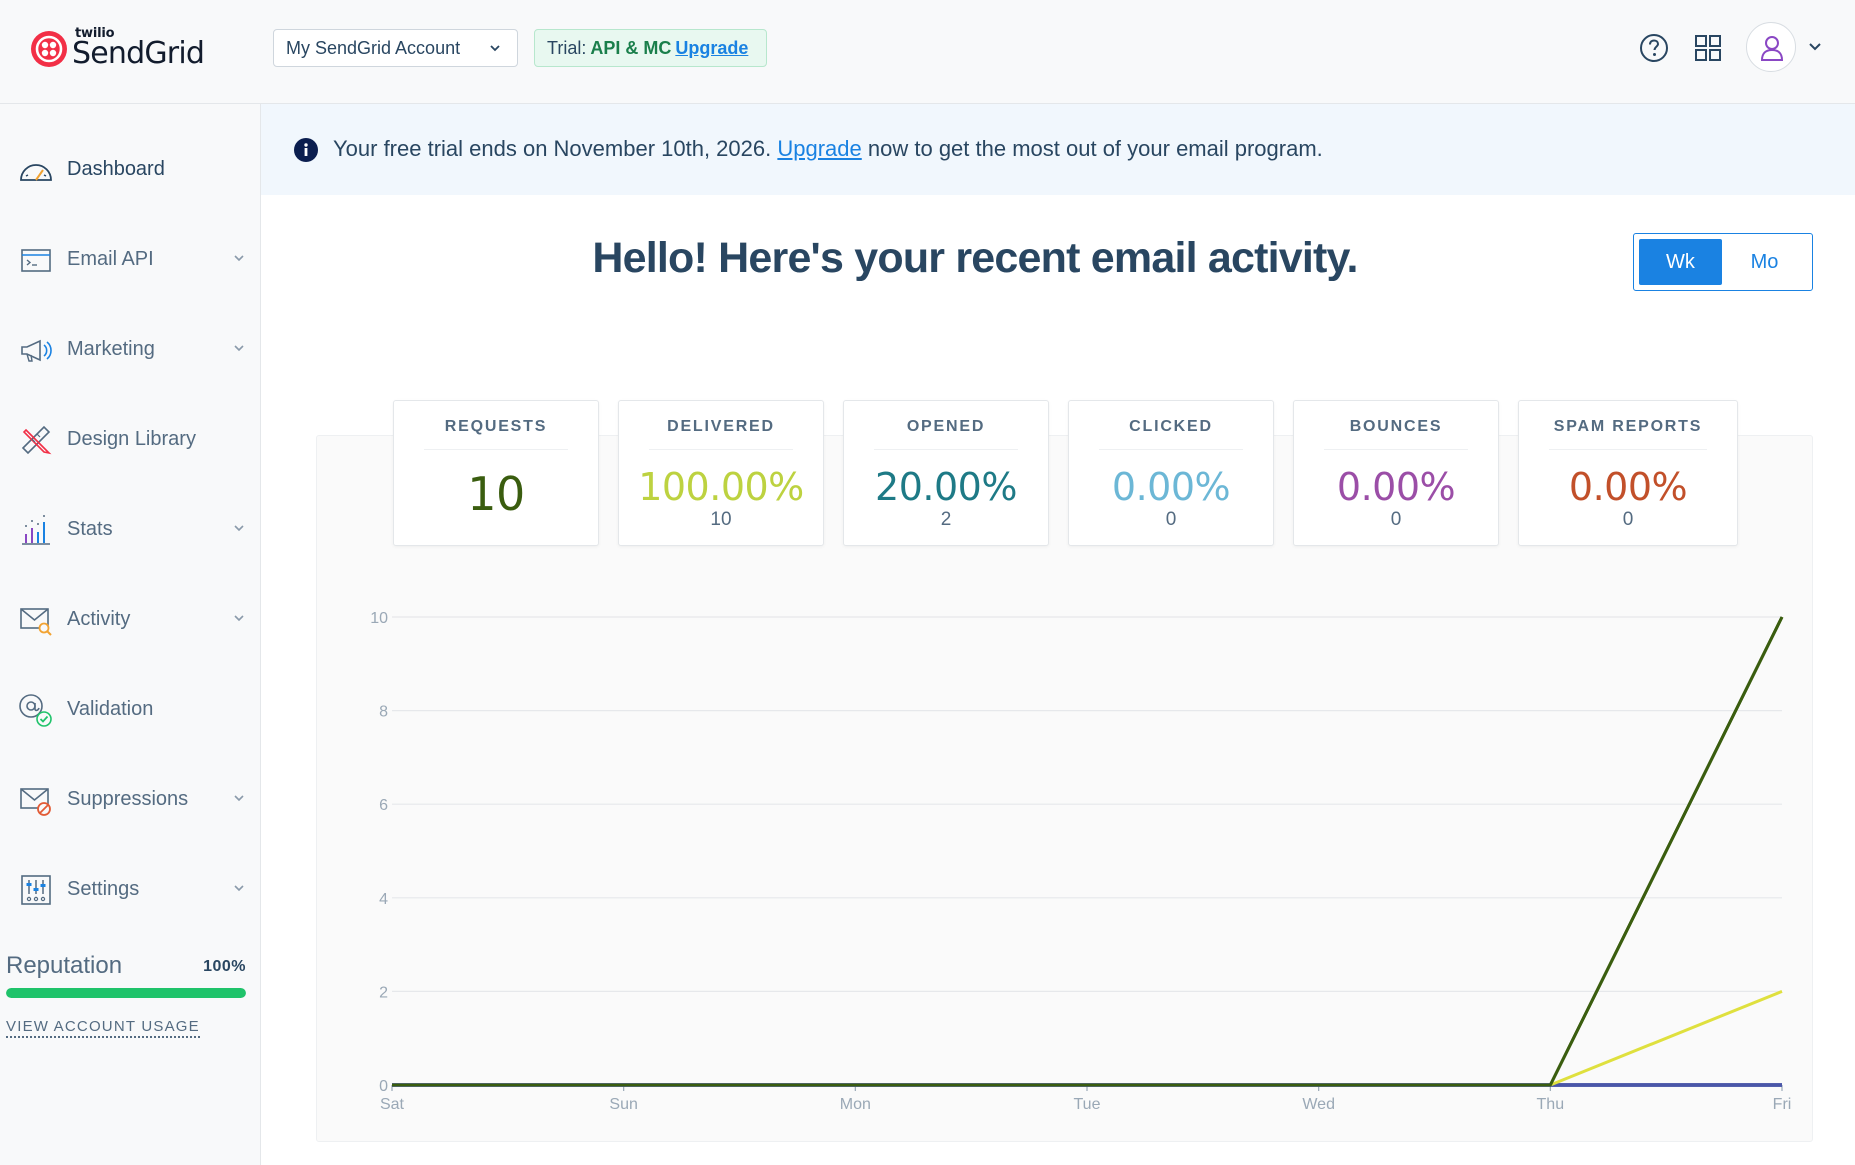 The height and width of the screenshot is (1165, 1855). What do you see at coordinates (383, 992) in the screenshot?
I see `y-tick-label: 2` at bounding box center [383, 992].